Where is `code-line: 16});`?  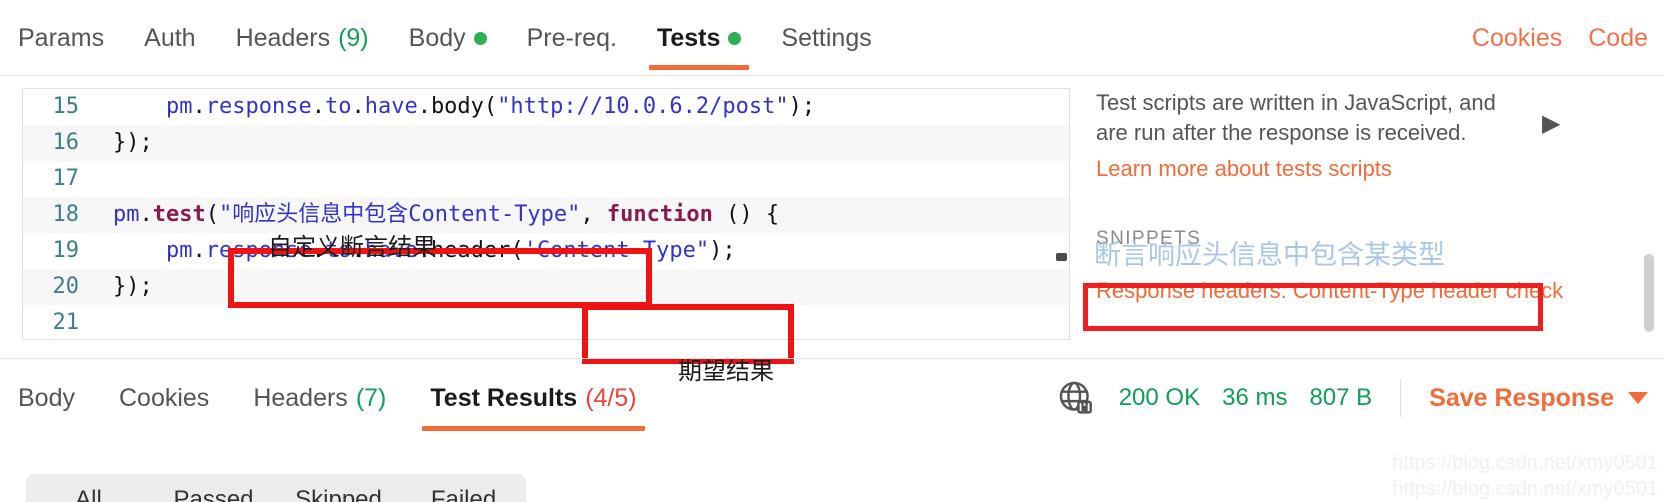 code-line: 16}); is located at coordinates (546, 143).